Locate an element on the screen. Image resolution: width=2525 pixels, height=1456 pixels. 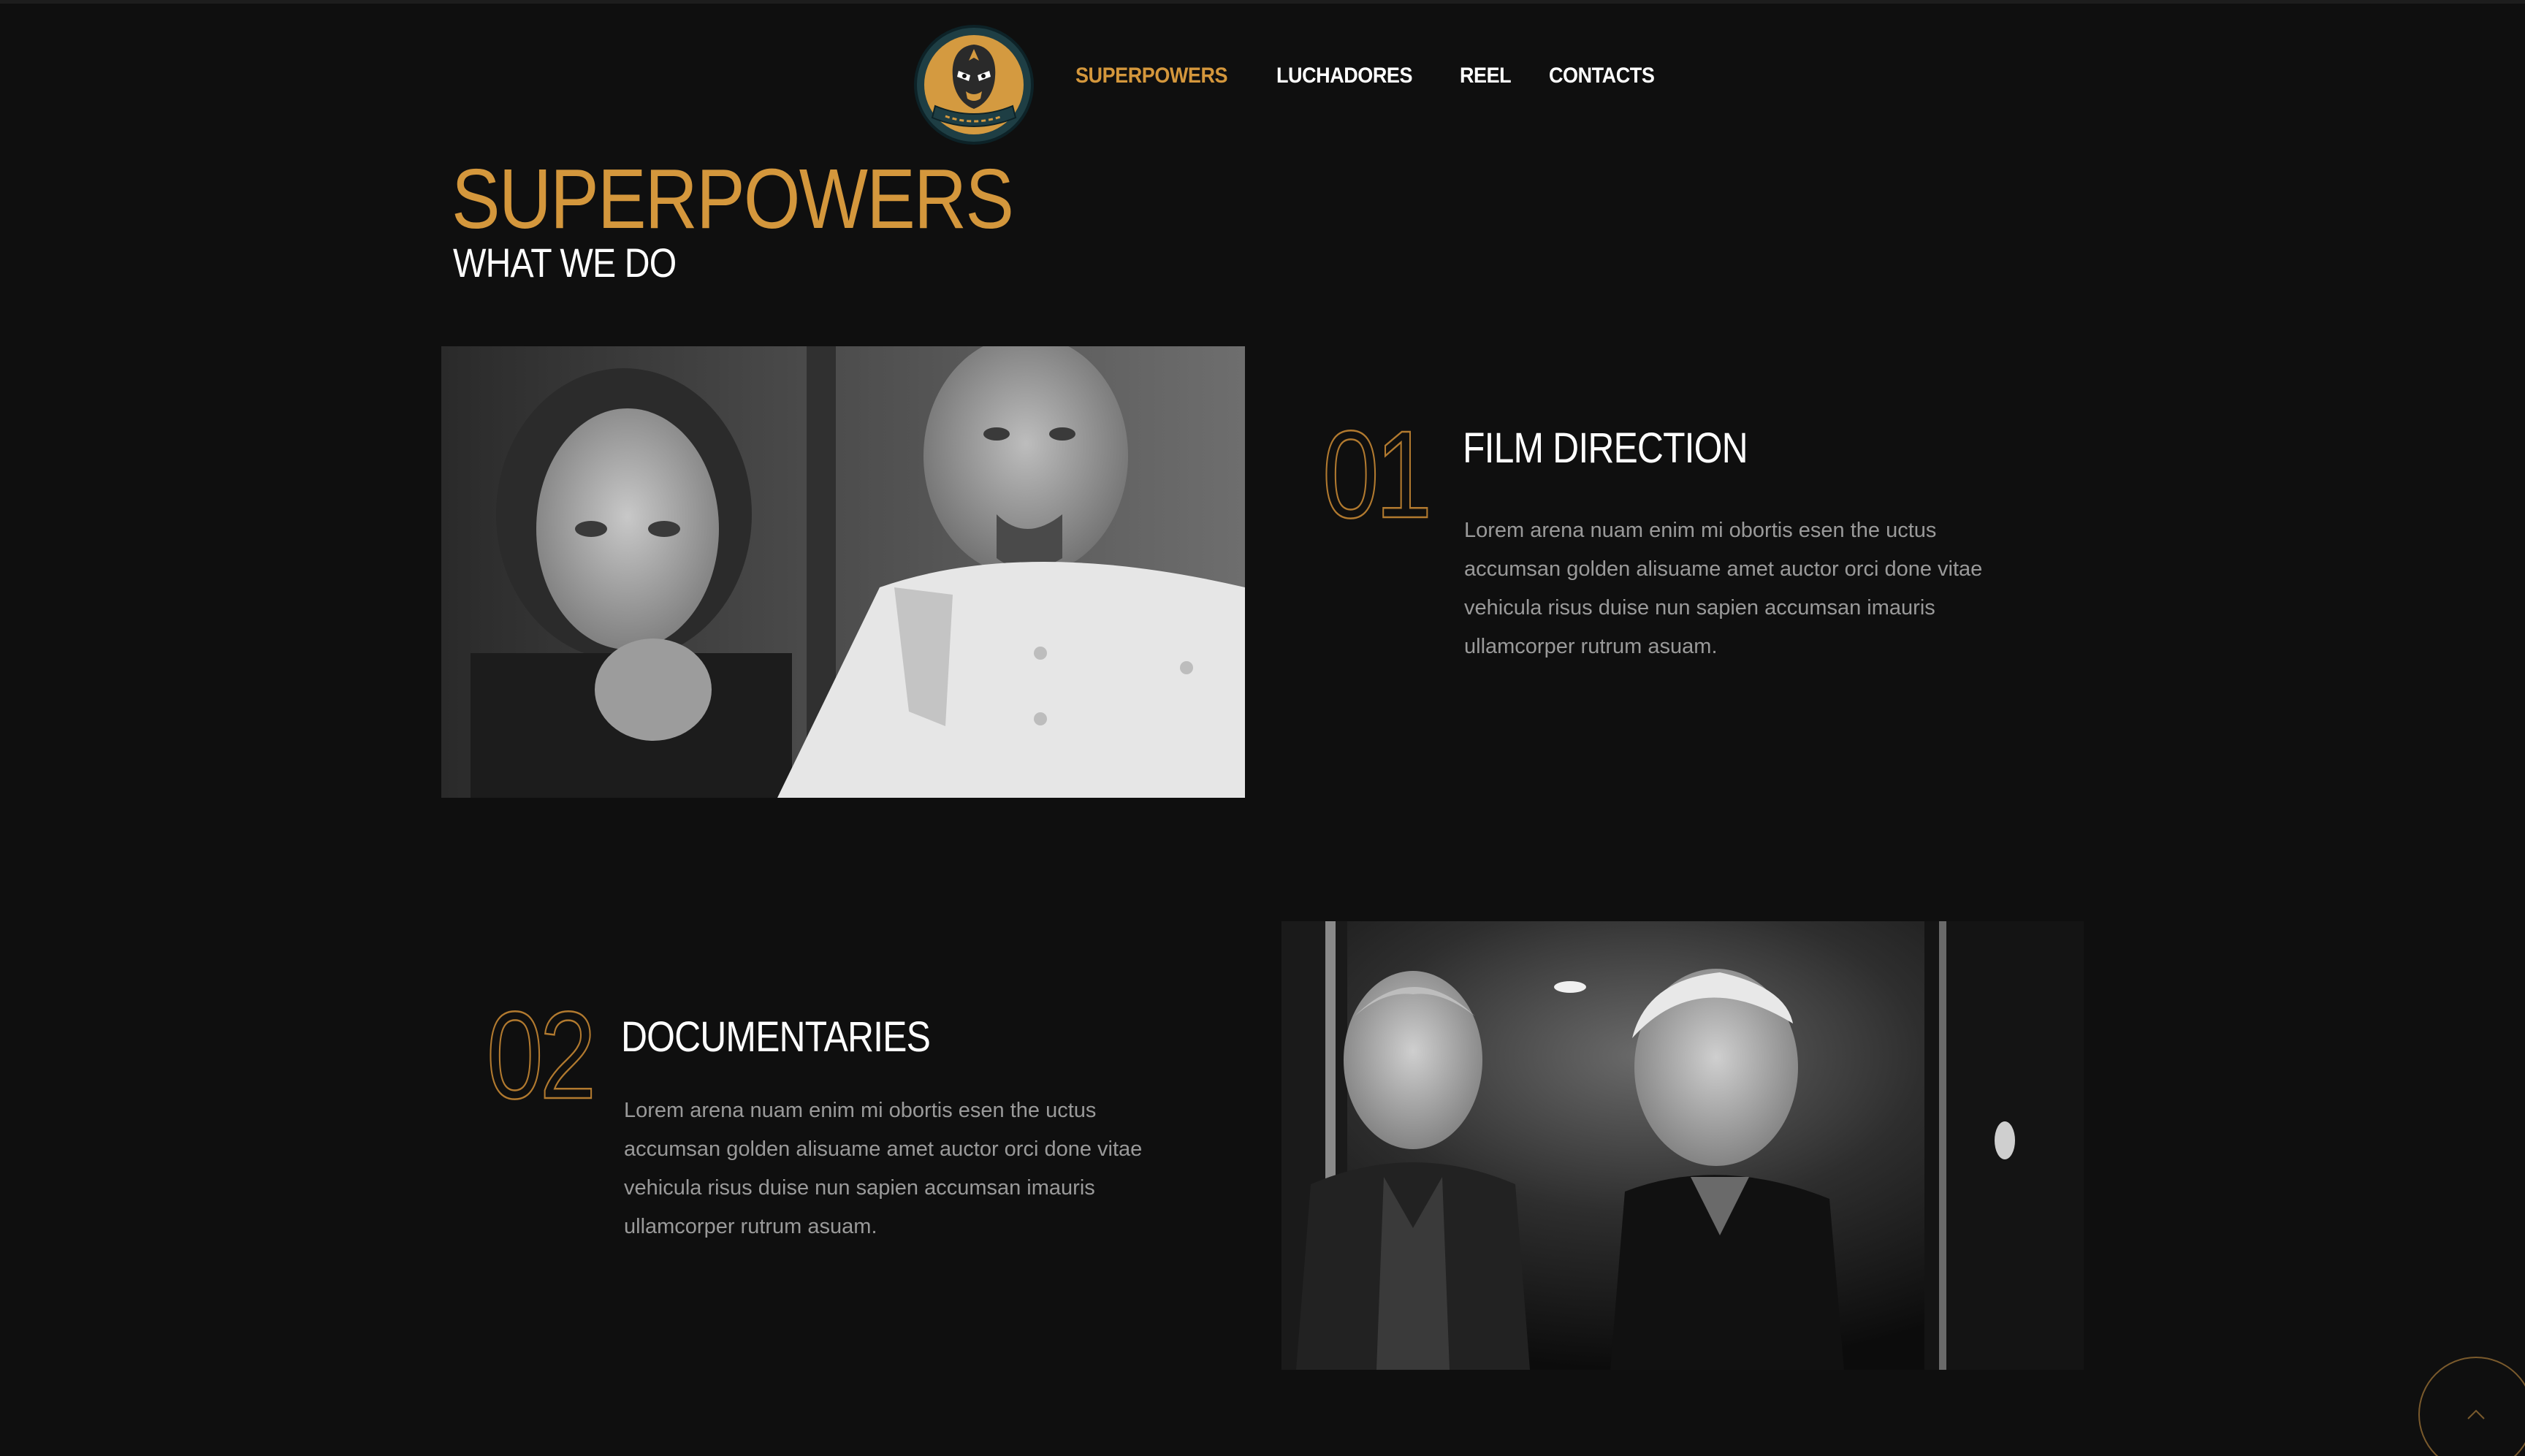
page-title: SUPERPOWERS is located at coordinates (733, 198).